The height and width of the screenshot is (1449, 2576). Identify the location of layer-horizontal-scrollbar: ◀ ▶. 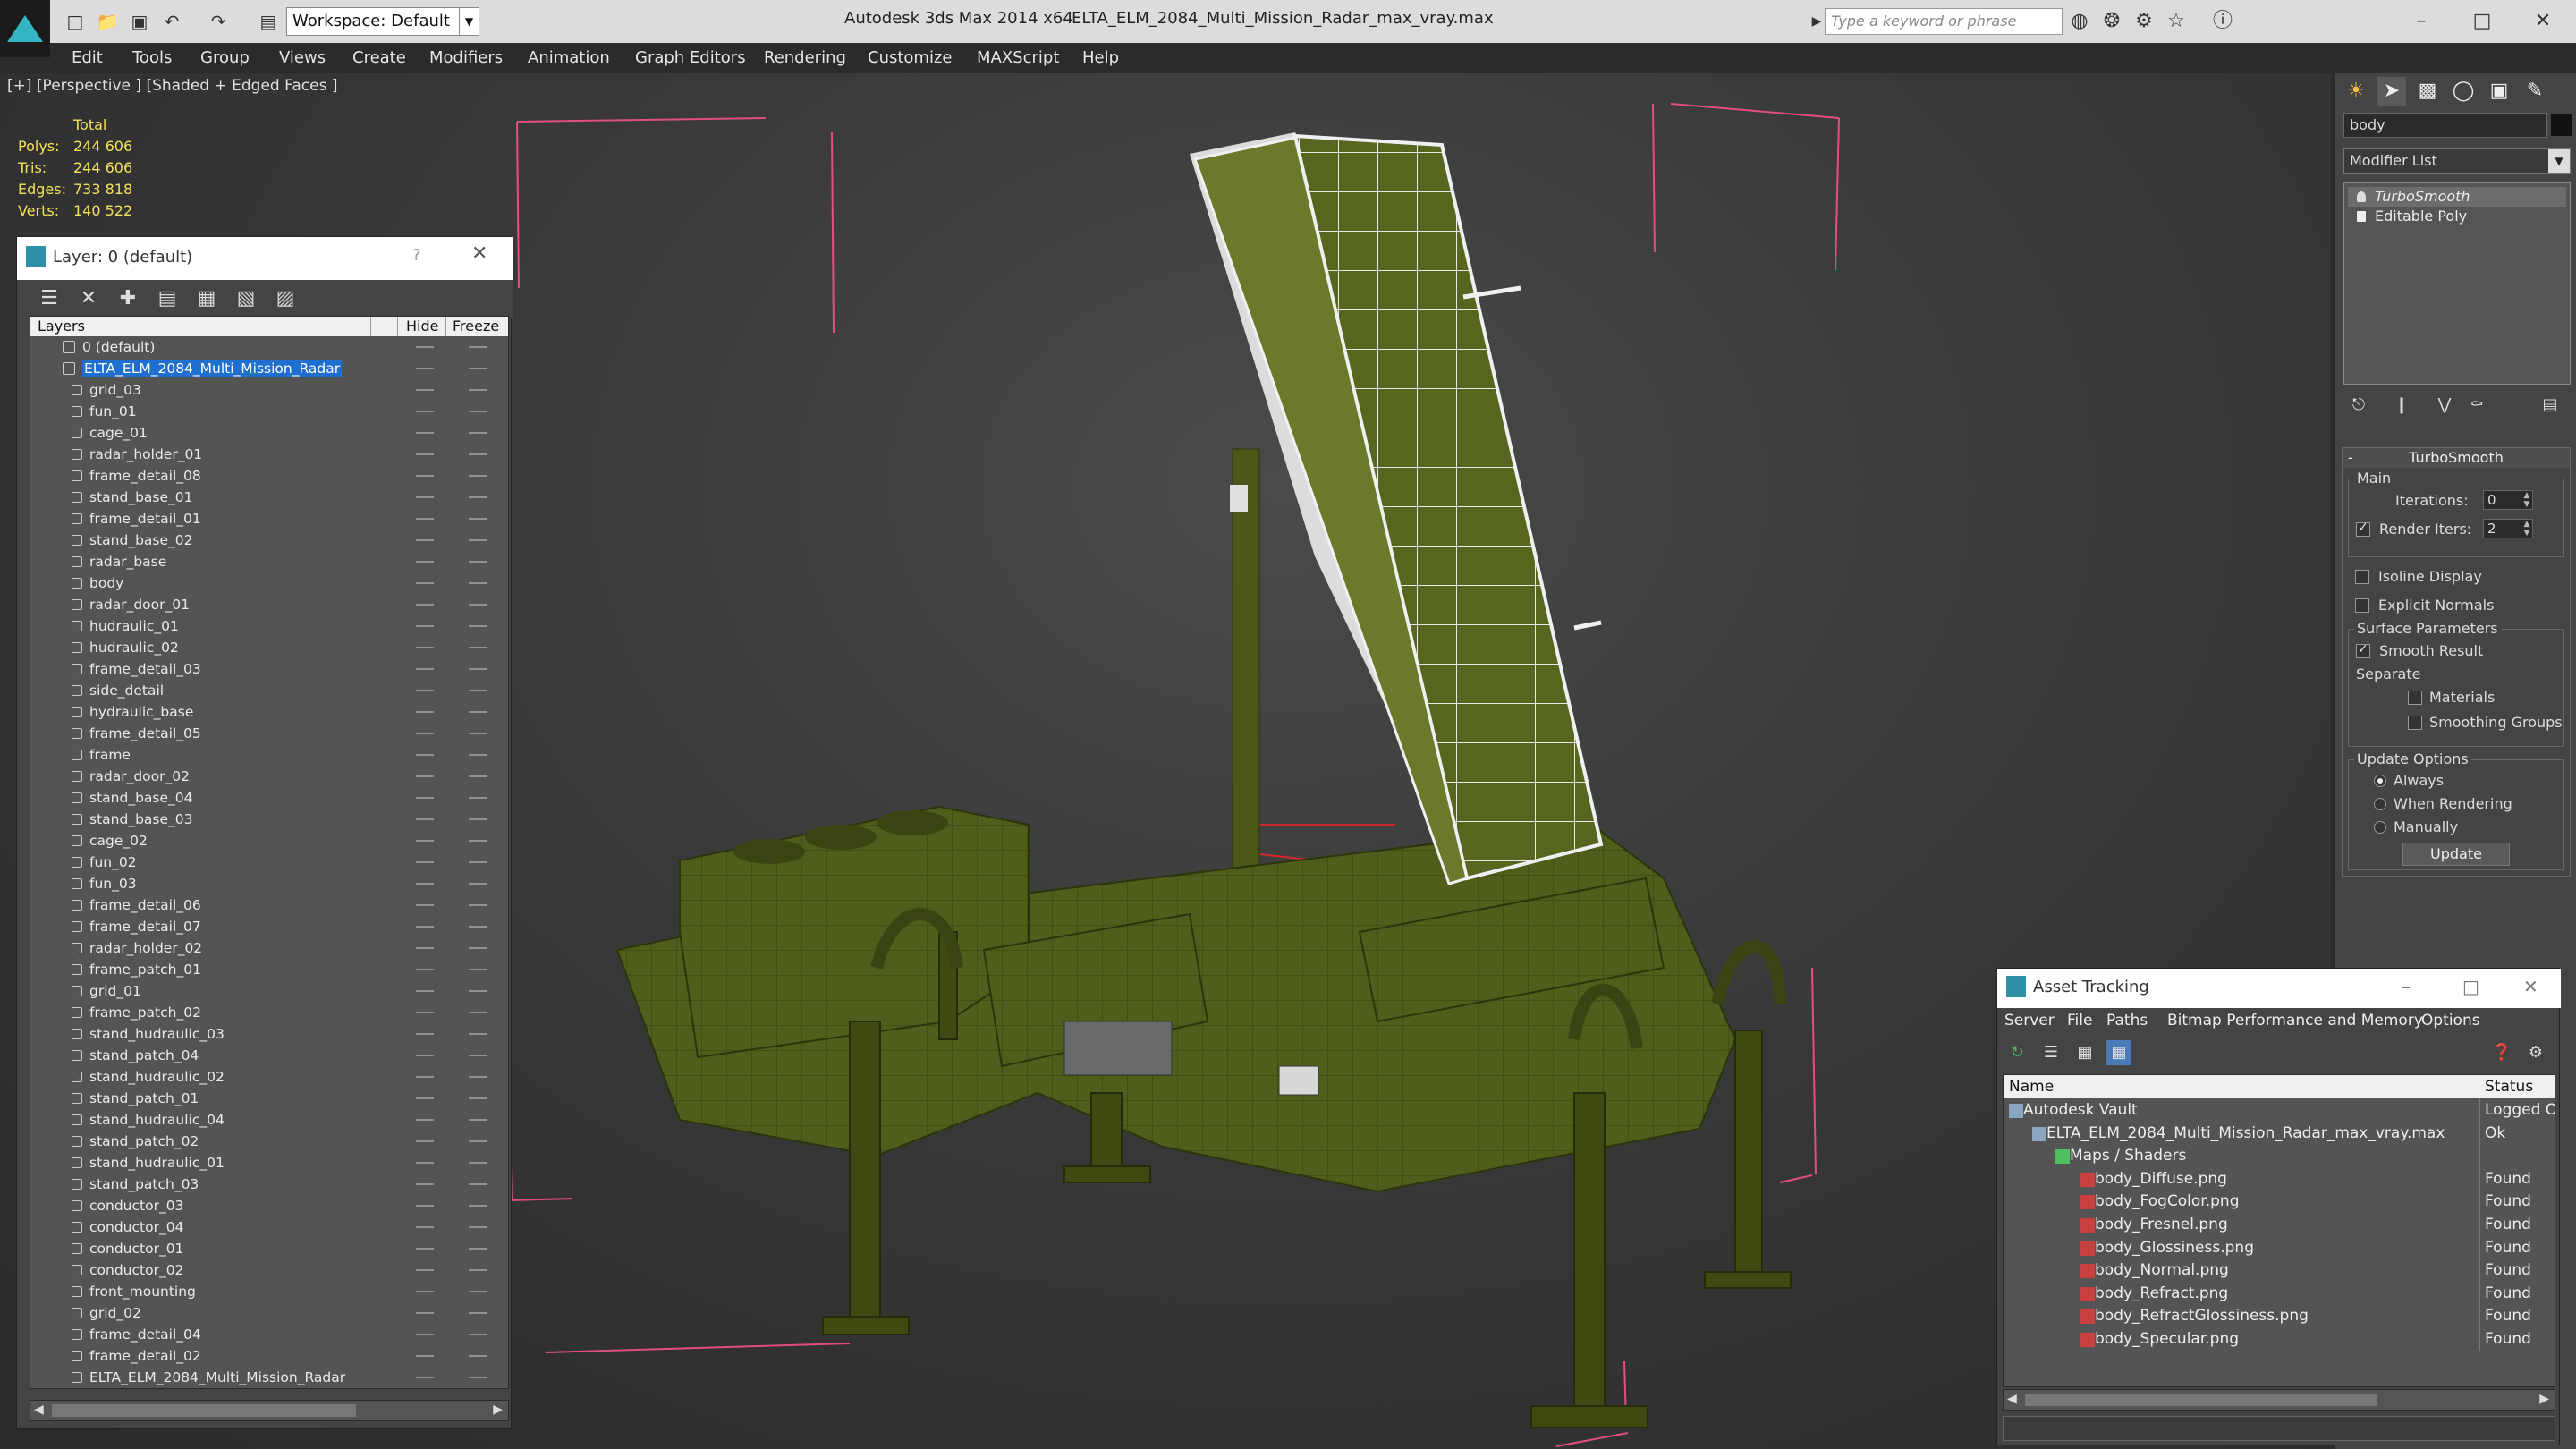
(269, 1410).